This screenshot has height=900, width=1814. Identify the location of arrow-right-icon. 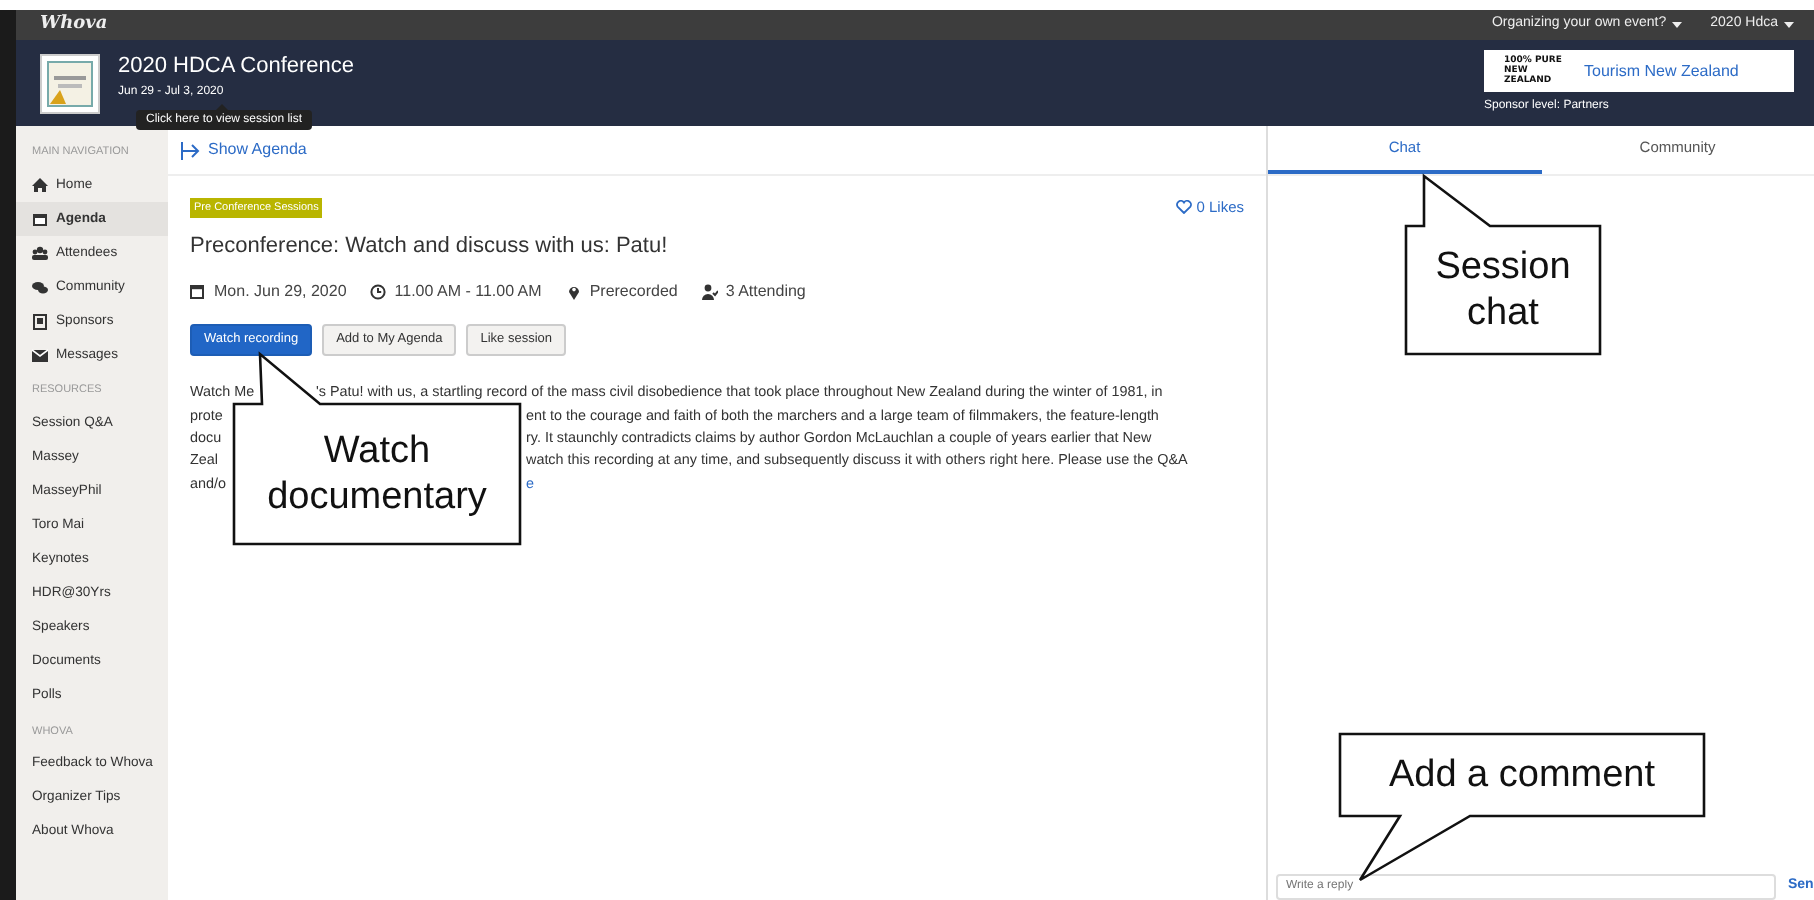
(190, 150).